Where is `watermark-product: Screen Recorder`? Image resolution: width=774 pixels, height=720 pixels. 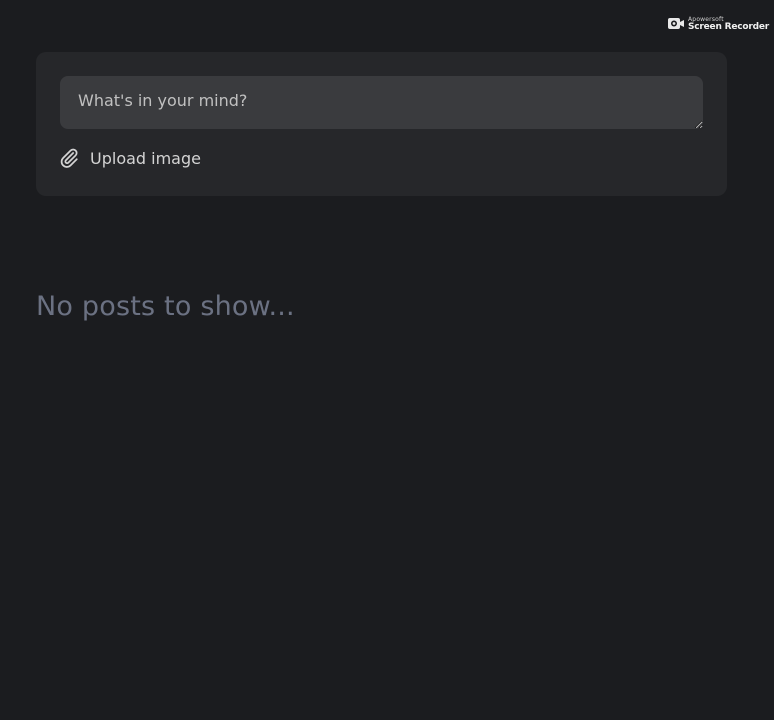 watermark-product: Screen Recorder is located at coordinates (728, 26).